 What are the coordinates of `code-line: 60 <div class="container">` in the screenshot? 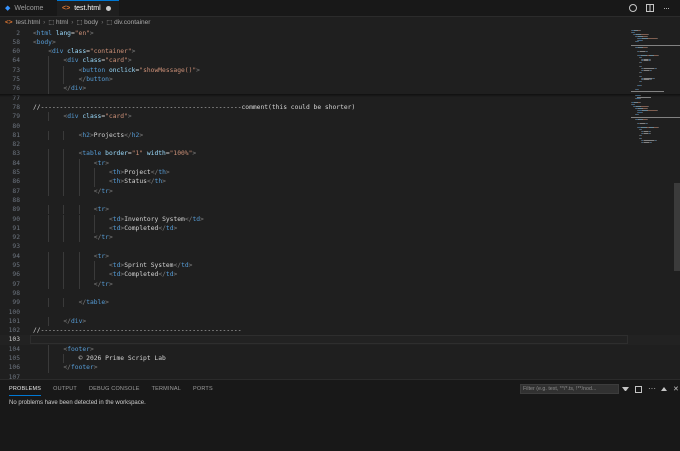 It's located at (340, 51).